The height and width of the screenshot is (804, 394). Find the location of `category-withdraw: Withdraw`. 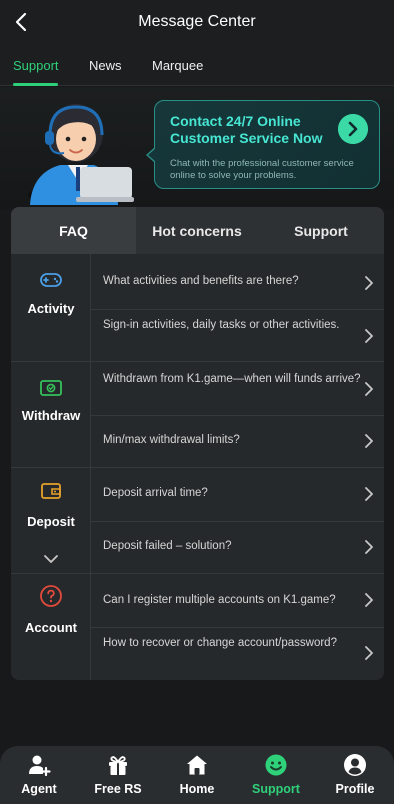

category-withdraw: Withdraw is located at coordinates (51, 414).